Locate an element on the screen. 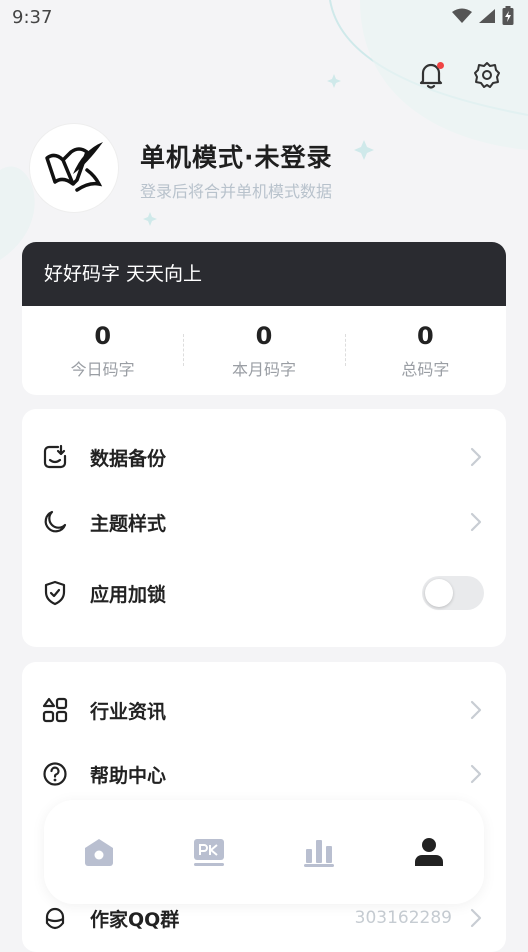 The width and height of the screenshot is (528, 952). signal-icon is located at coordinates (487, 16).